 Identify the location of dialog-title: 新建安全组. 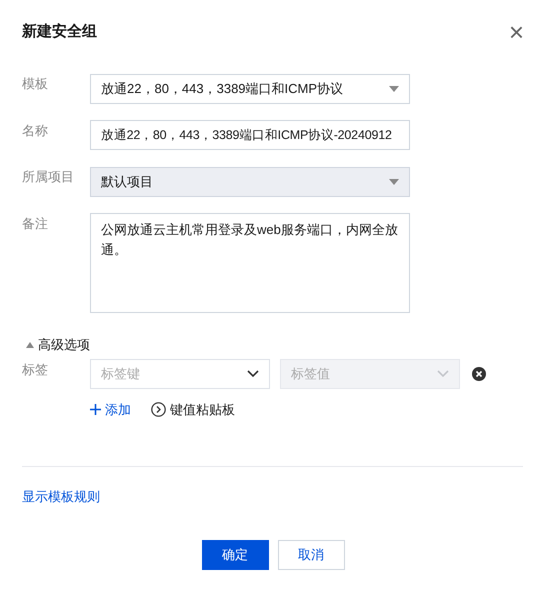
(59, 32).